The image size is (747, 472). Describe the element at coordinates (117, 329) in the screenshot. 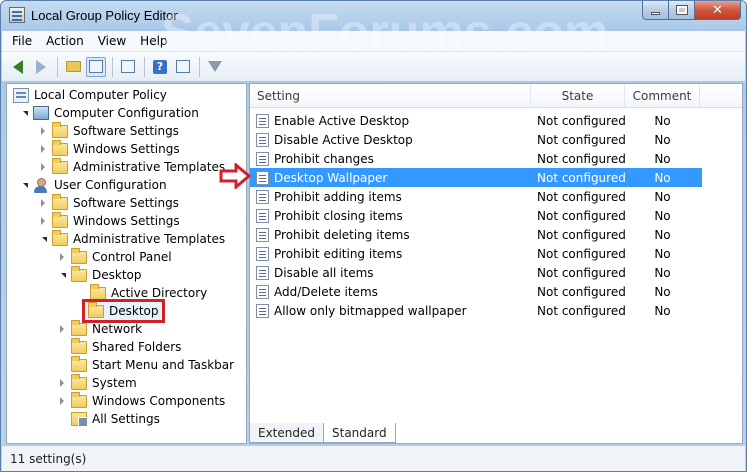

I see `tree-label: Network` at that location.